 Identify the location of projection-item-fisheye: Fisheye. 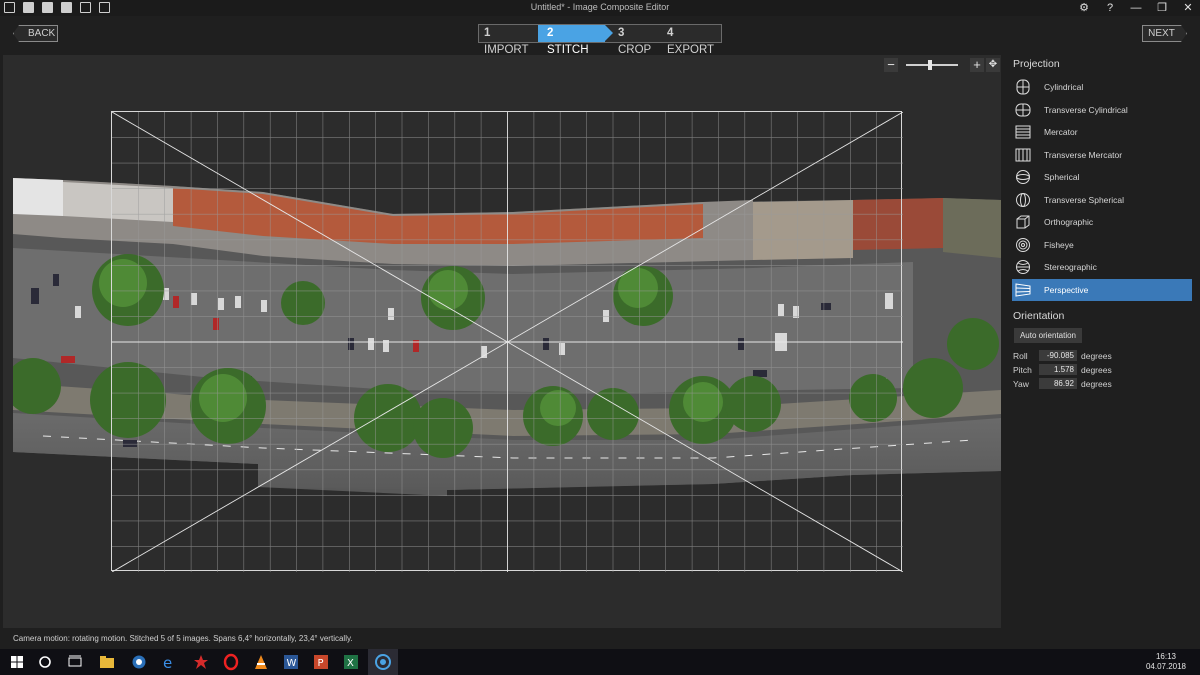
(1102, 245).